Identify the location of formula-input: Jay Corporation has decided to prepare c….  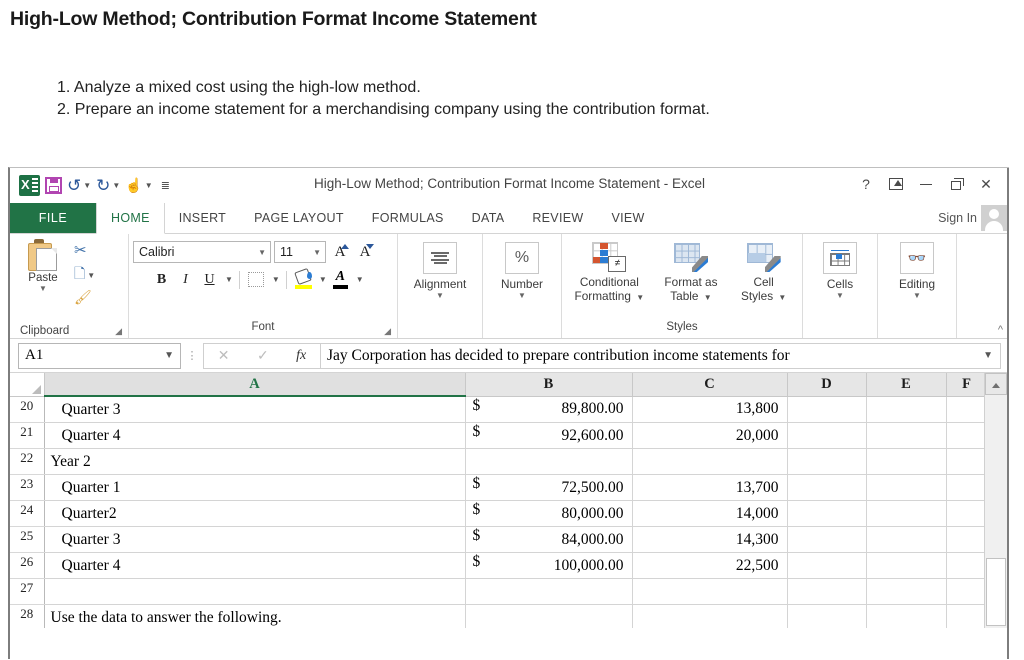
(661, 355).